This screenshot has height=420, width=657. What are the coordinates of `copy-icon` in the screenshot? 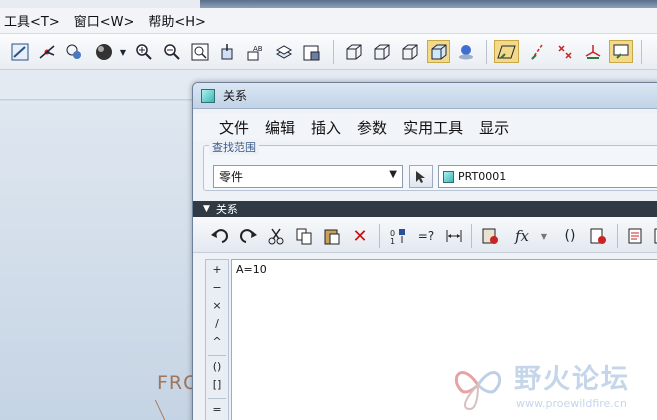 It's located at (304, 236).